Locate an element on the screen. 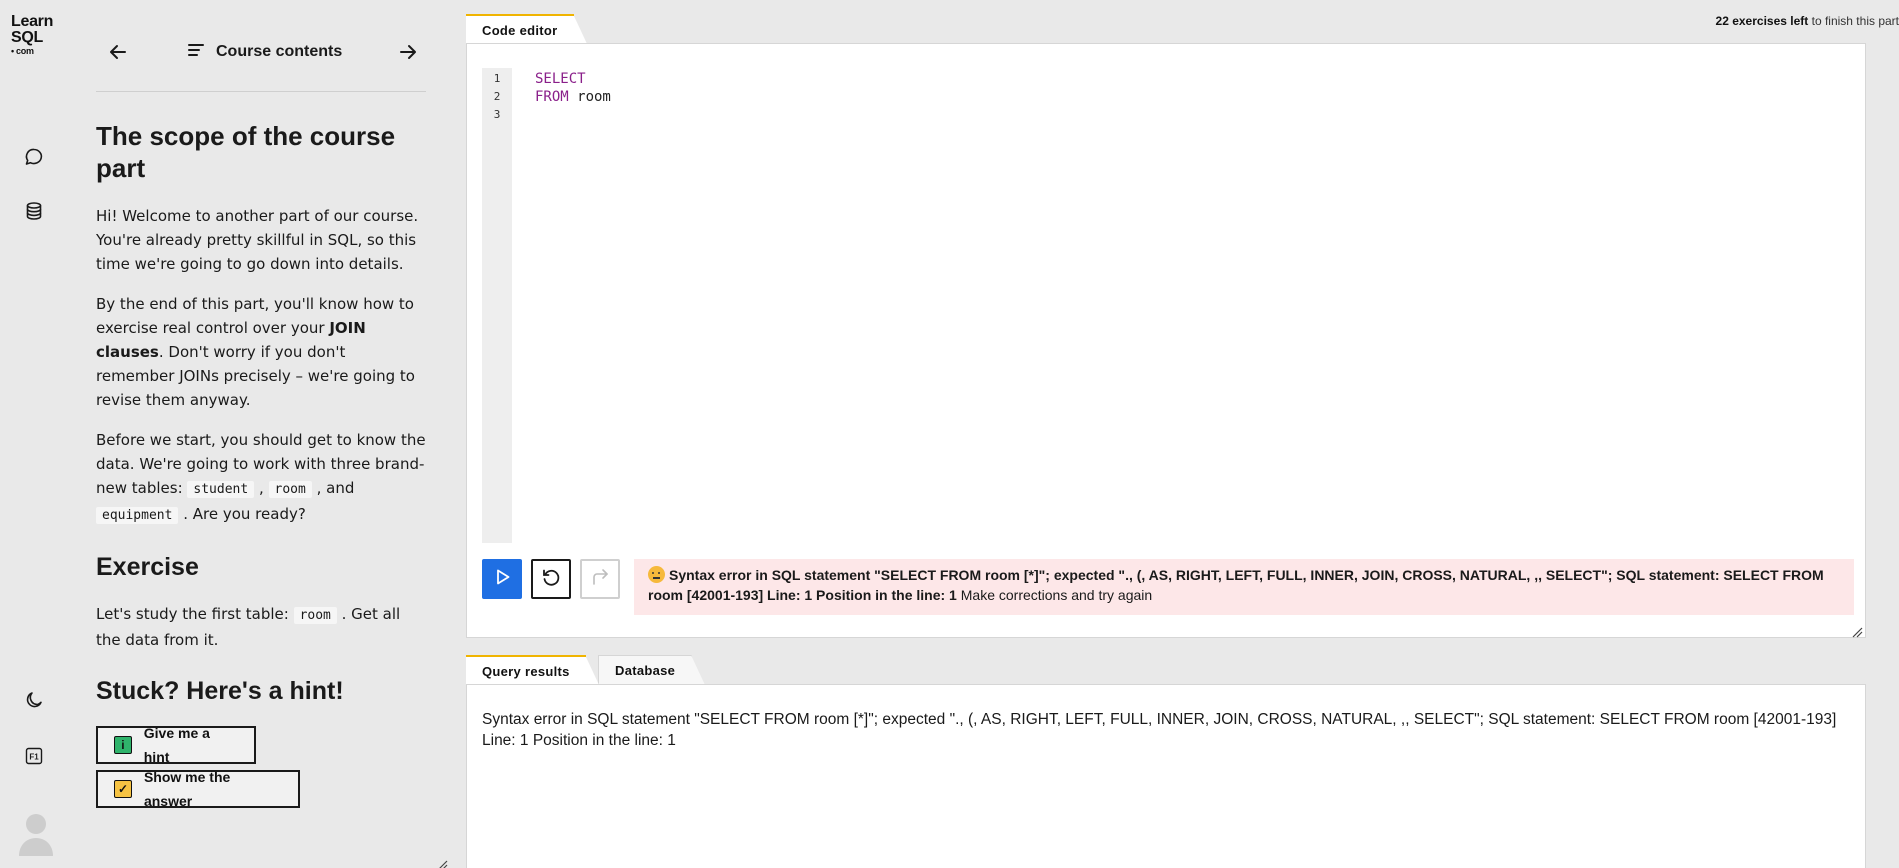 The width and height of the screenshot is (1899, 868). tab-query-results: Query results is located at coordinates (533, 671).